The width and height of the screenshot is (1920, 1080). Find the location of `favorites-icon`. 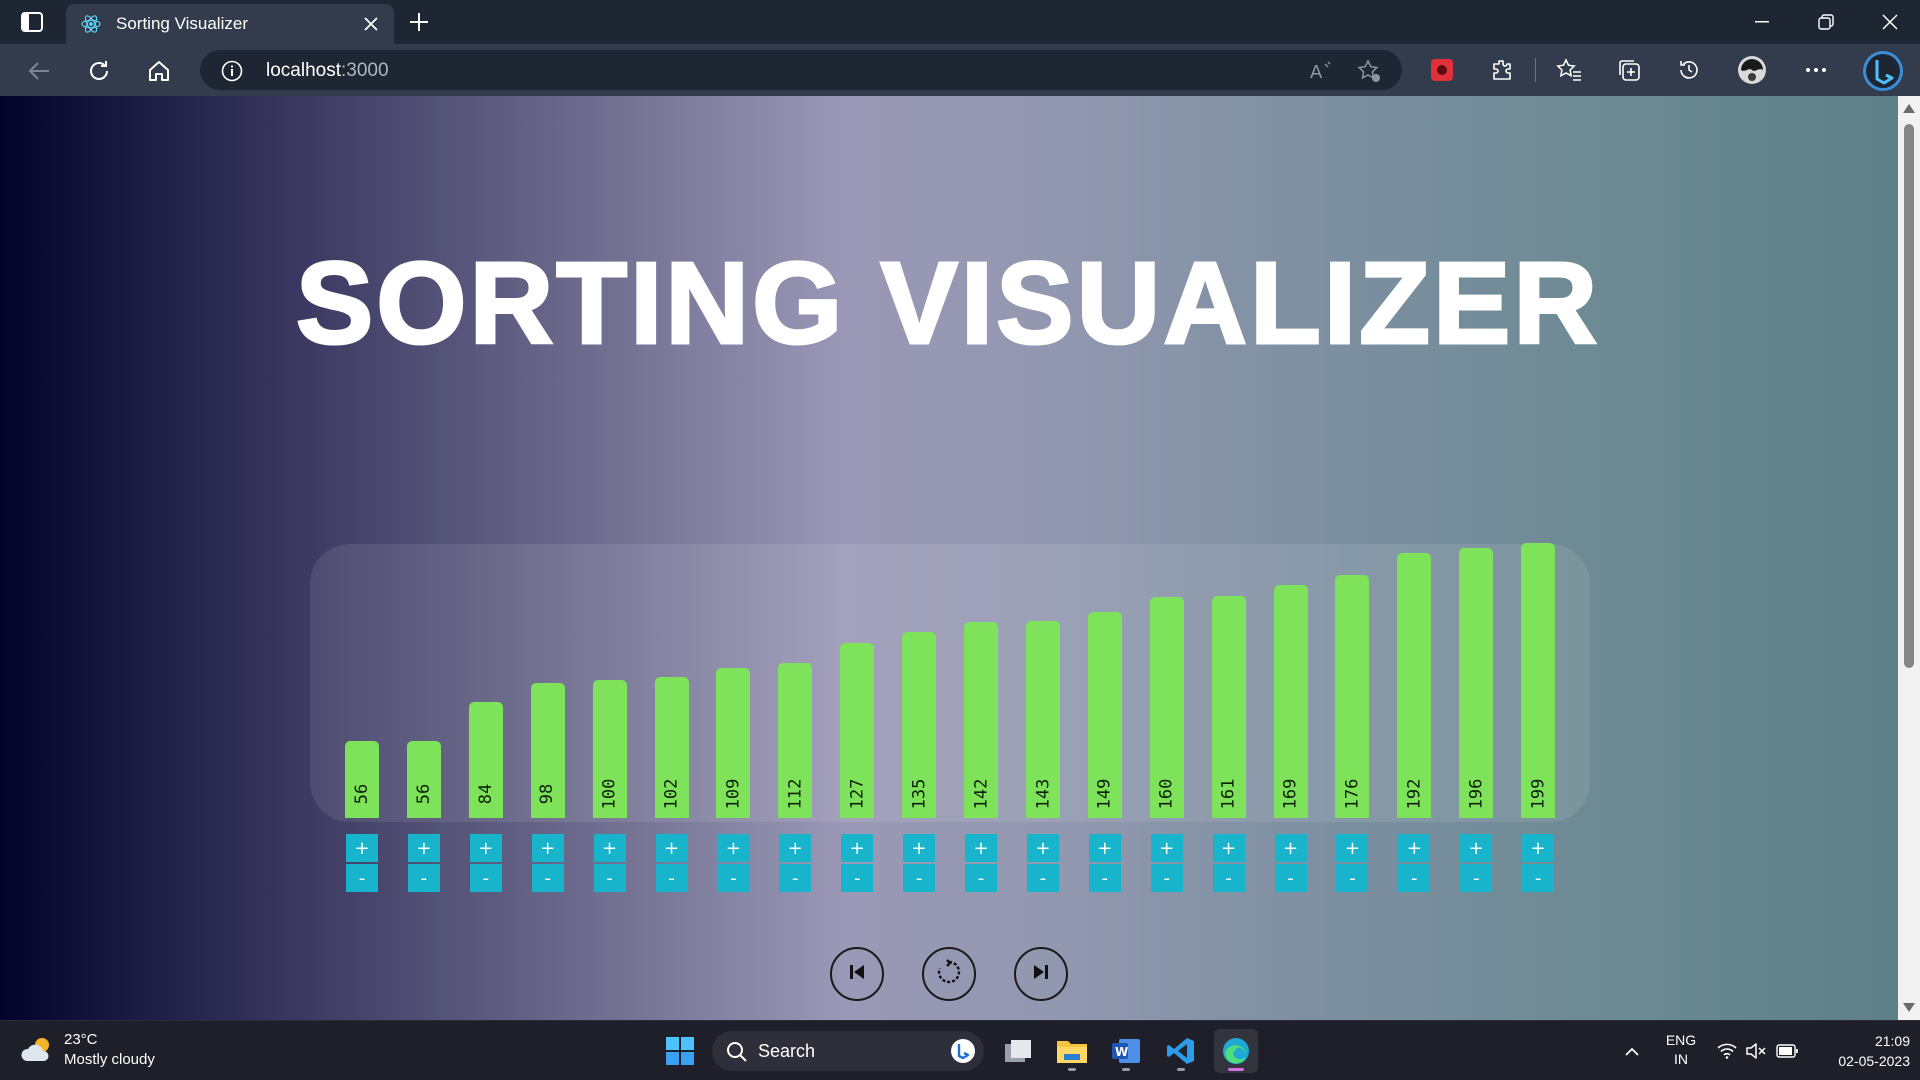

favorites-icon is located at coordinates (1569, 70).